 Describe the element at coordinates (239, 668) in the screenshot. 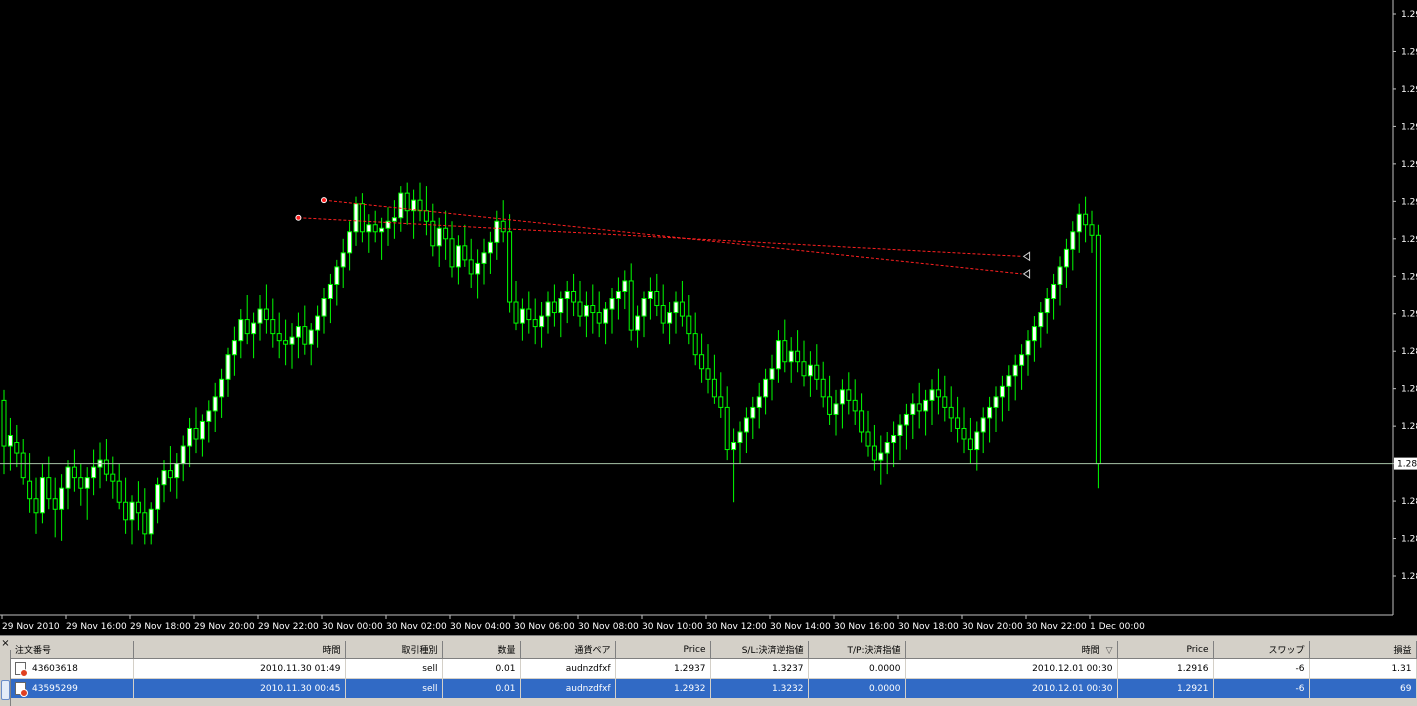

I see `cell-open-time: 2010.11.30 01:49` at that location.